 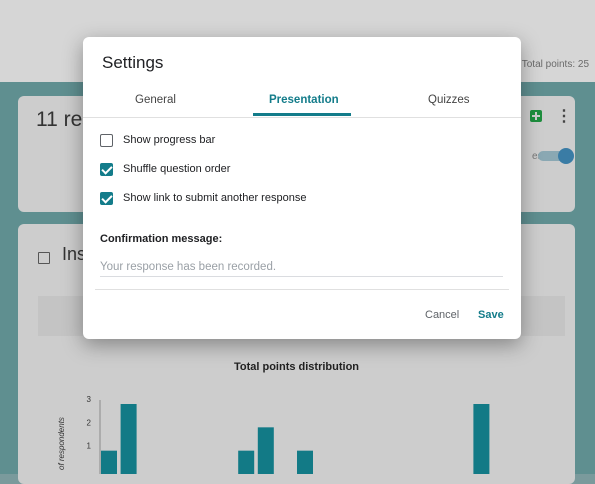 I want to click on option-label: Show link to submit another response, so click(x=215, y=198).